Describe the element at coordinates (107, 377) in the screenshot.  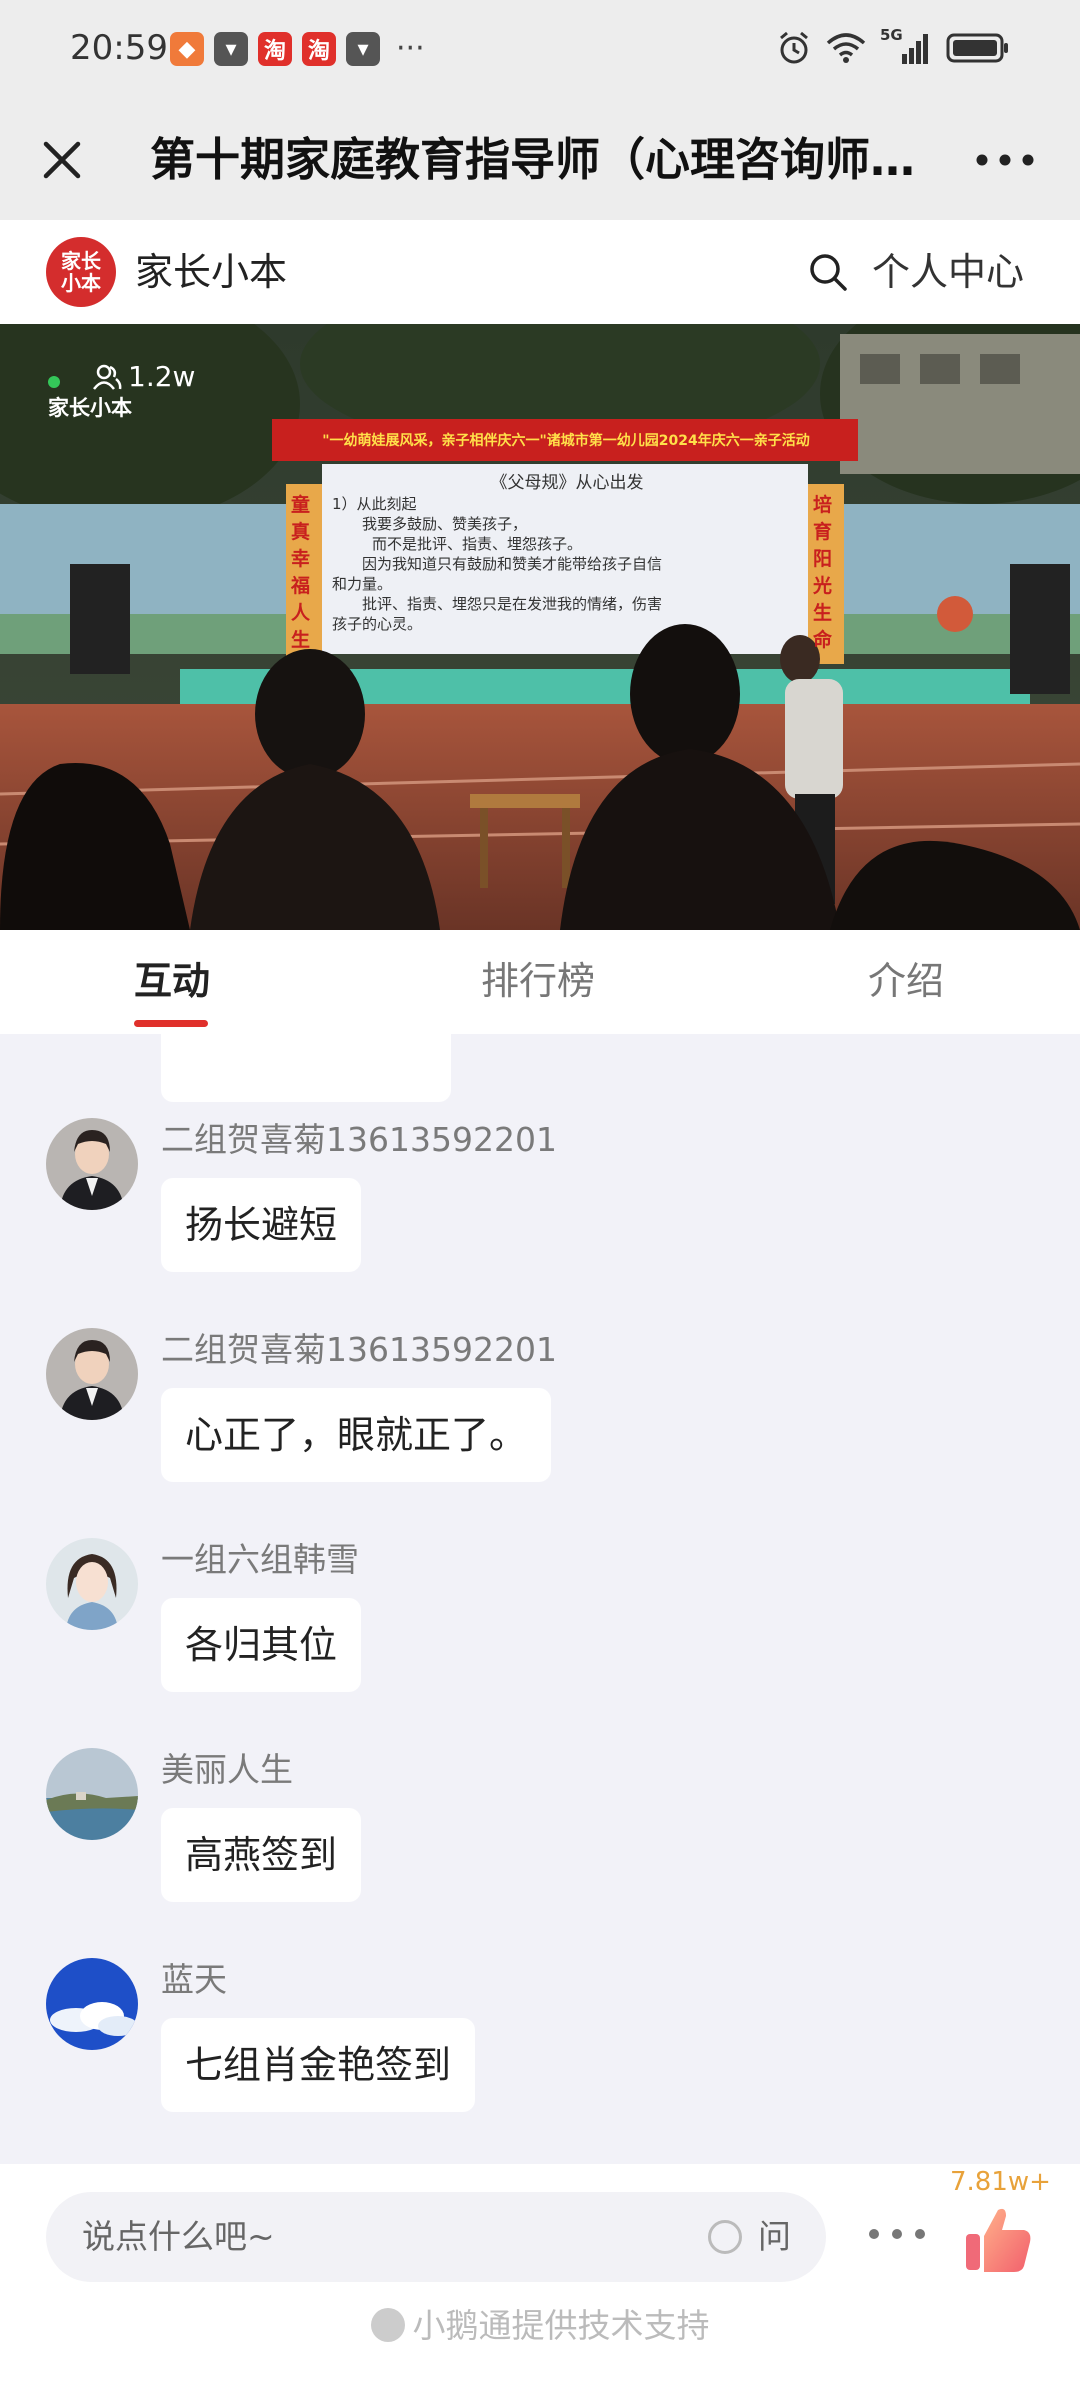
I see `viewers-icon` at that location.